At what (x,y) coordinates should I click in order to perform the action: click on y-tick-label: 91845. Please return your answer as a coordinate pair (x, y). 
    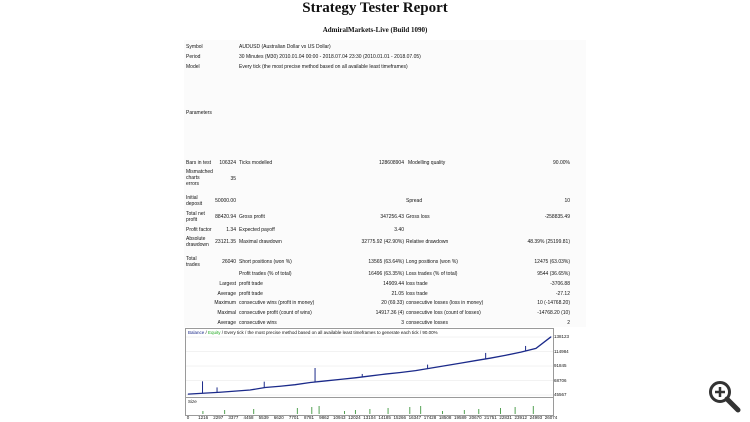
    Looking at the image, I should click on (560, 365).